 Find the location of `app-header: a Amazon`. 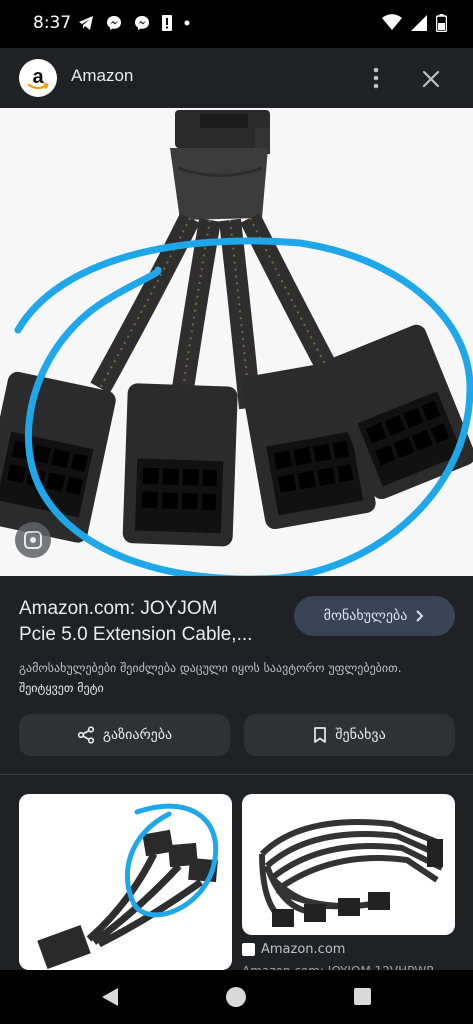

app-header: a Amazon is located at coordinates (236, 78).